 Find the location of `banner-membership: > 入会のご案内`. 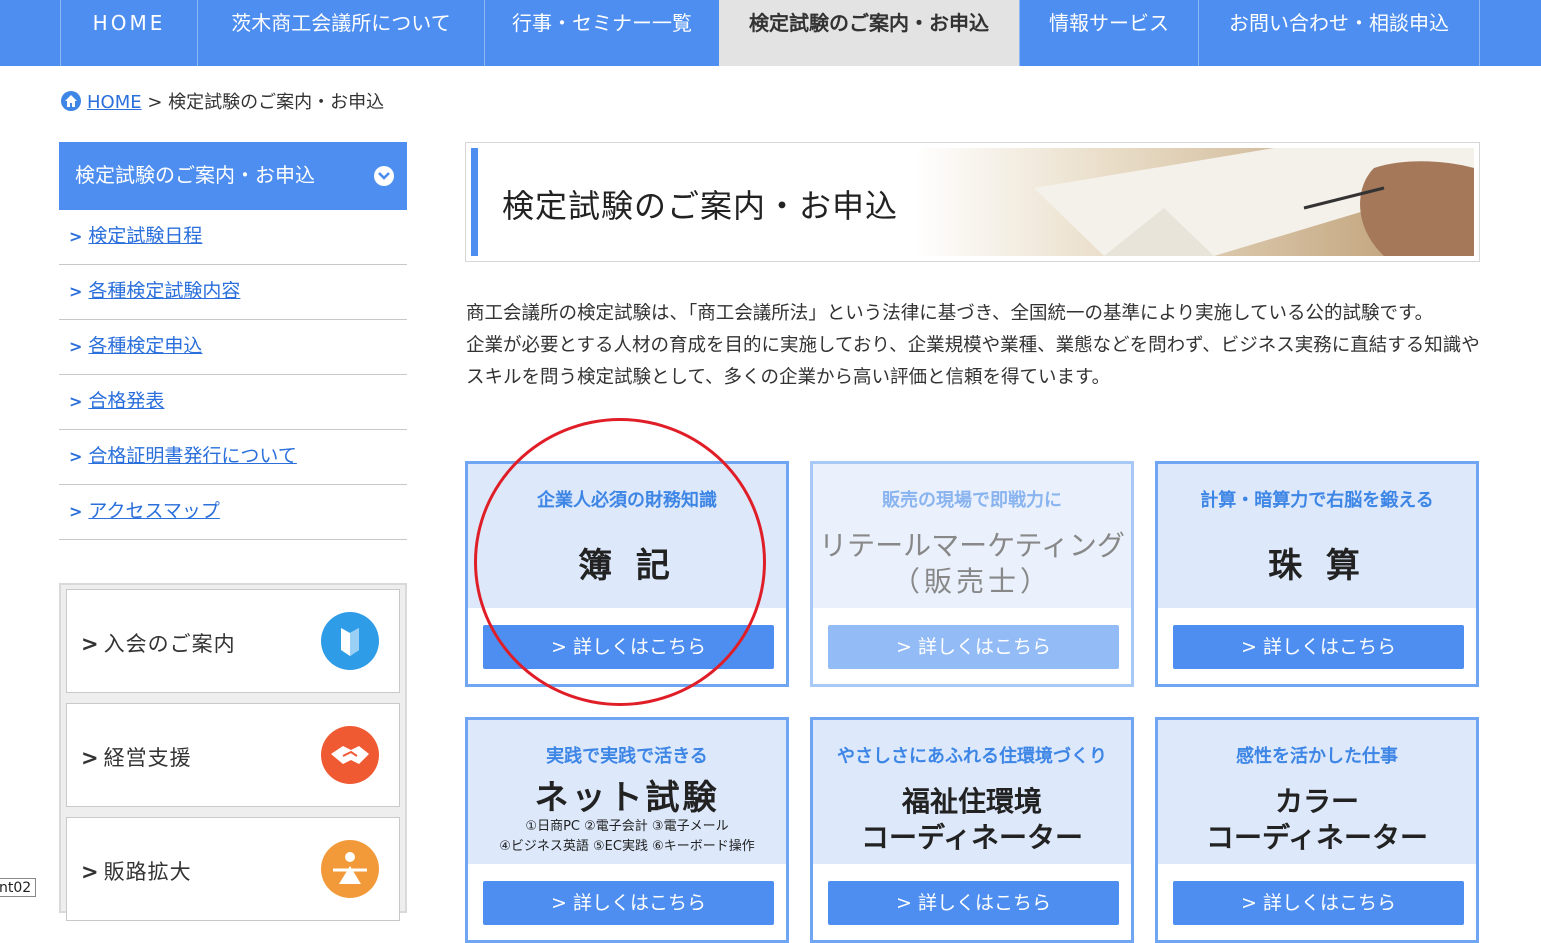

banner-membership: > 入会のご案内 is located at coordinates (233, 641).